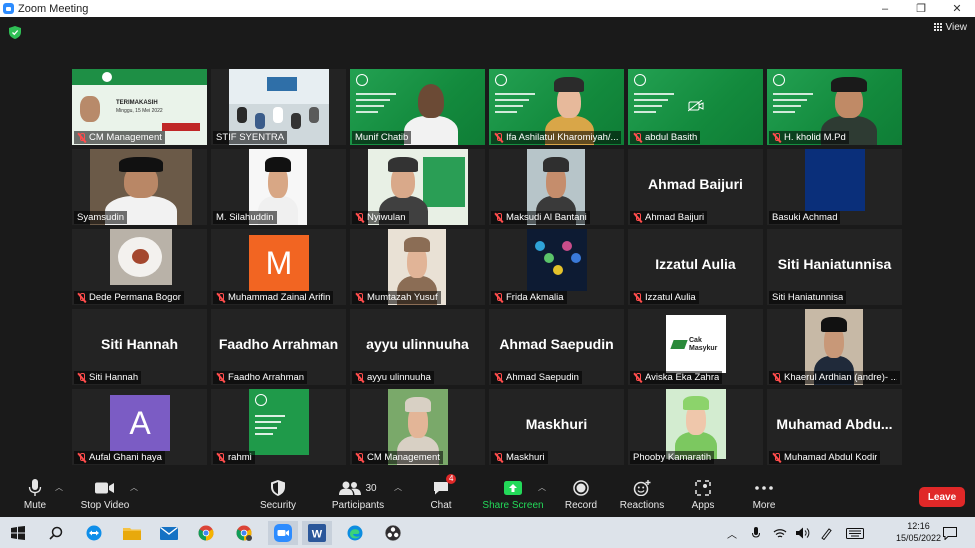  I want to click on notifications-icon, so click(950, 533).